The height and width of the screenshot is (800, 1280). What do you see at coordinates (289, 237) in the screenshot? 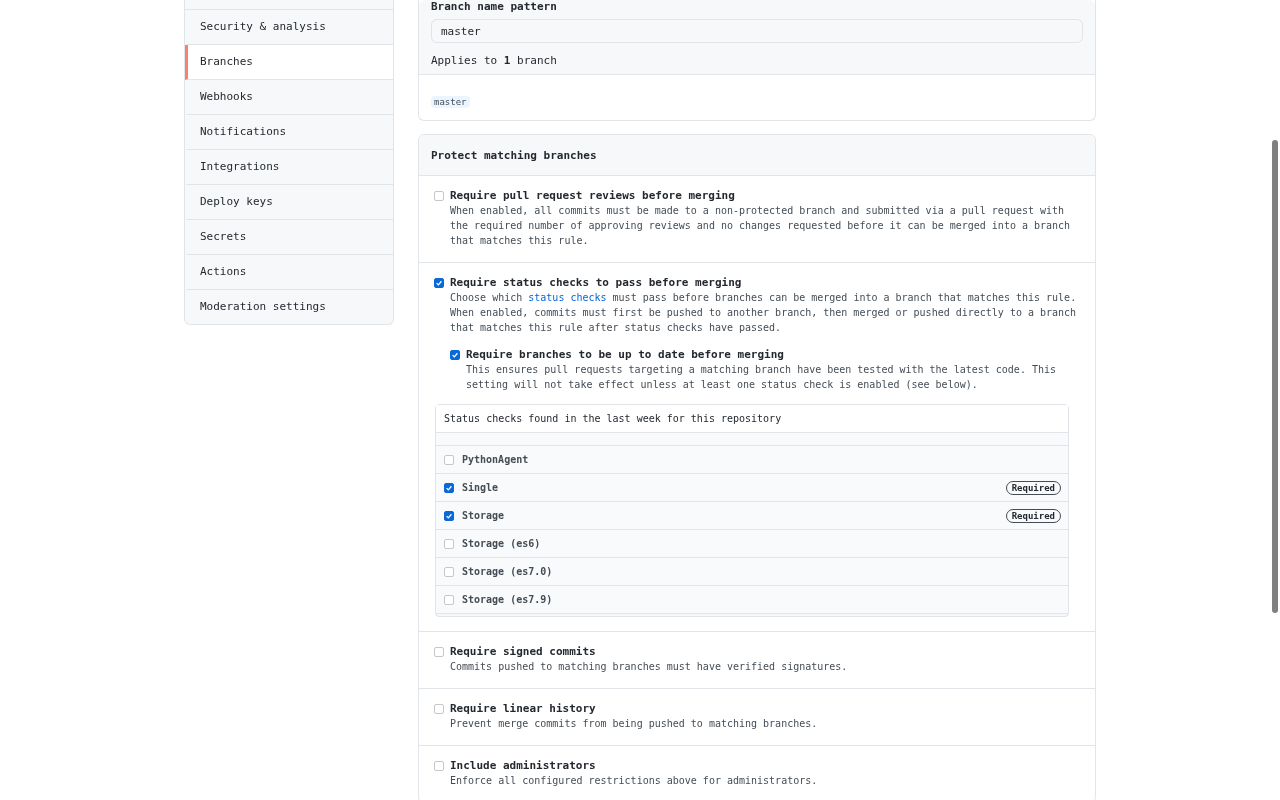
I see `sidebar-item: Secrets` at bounding box center [289, 237].